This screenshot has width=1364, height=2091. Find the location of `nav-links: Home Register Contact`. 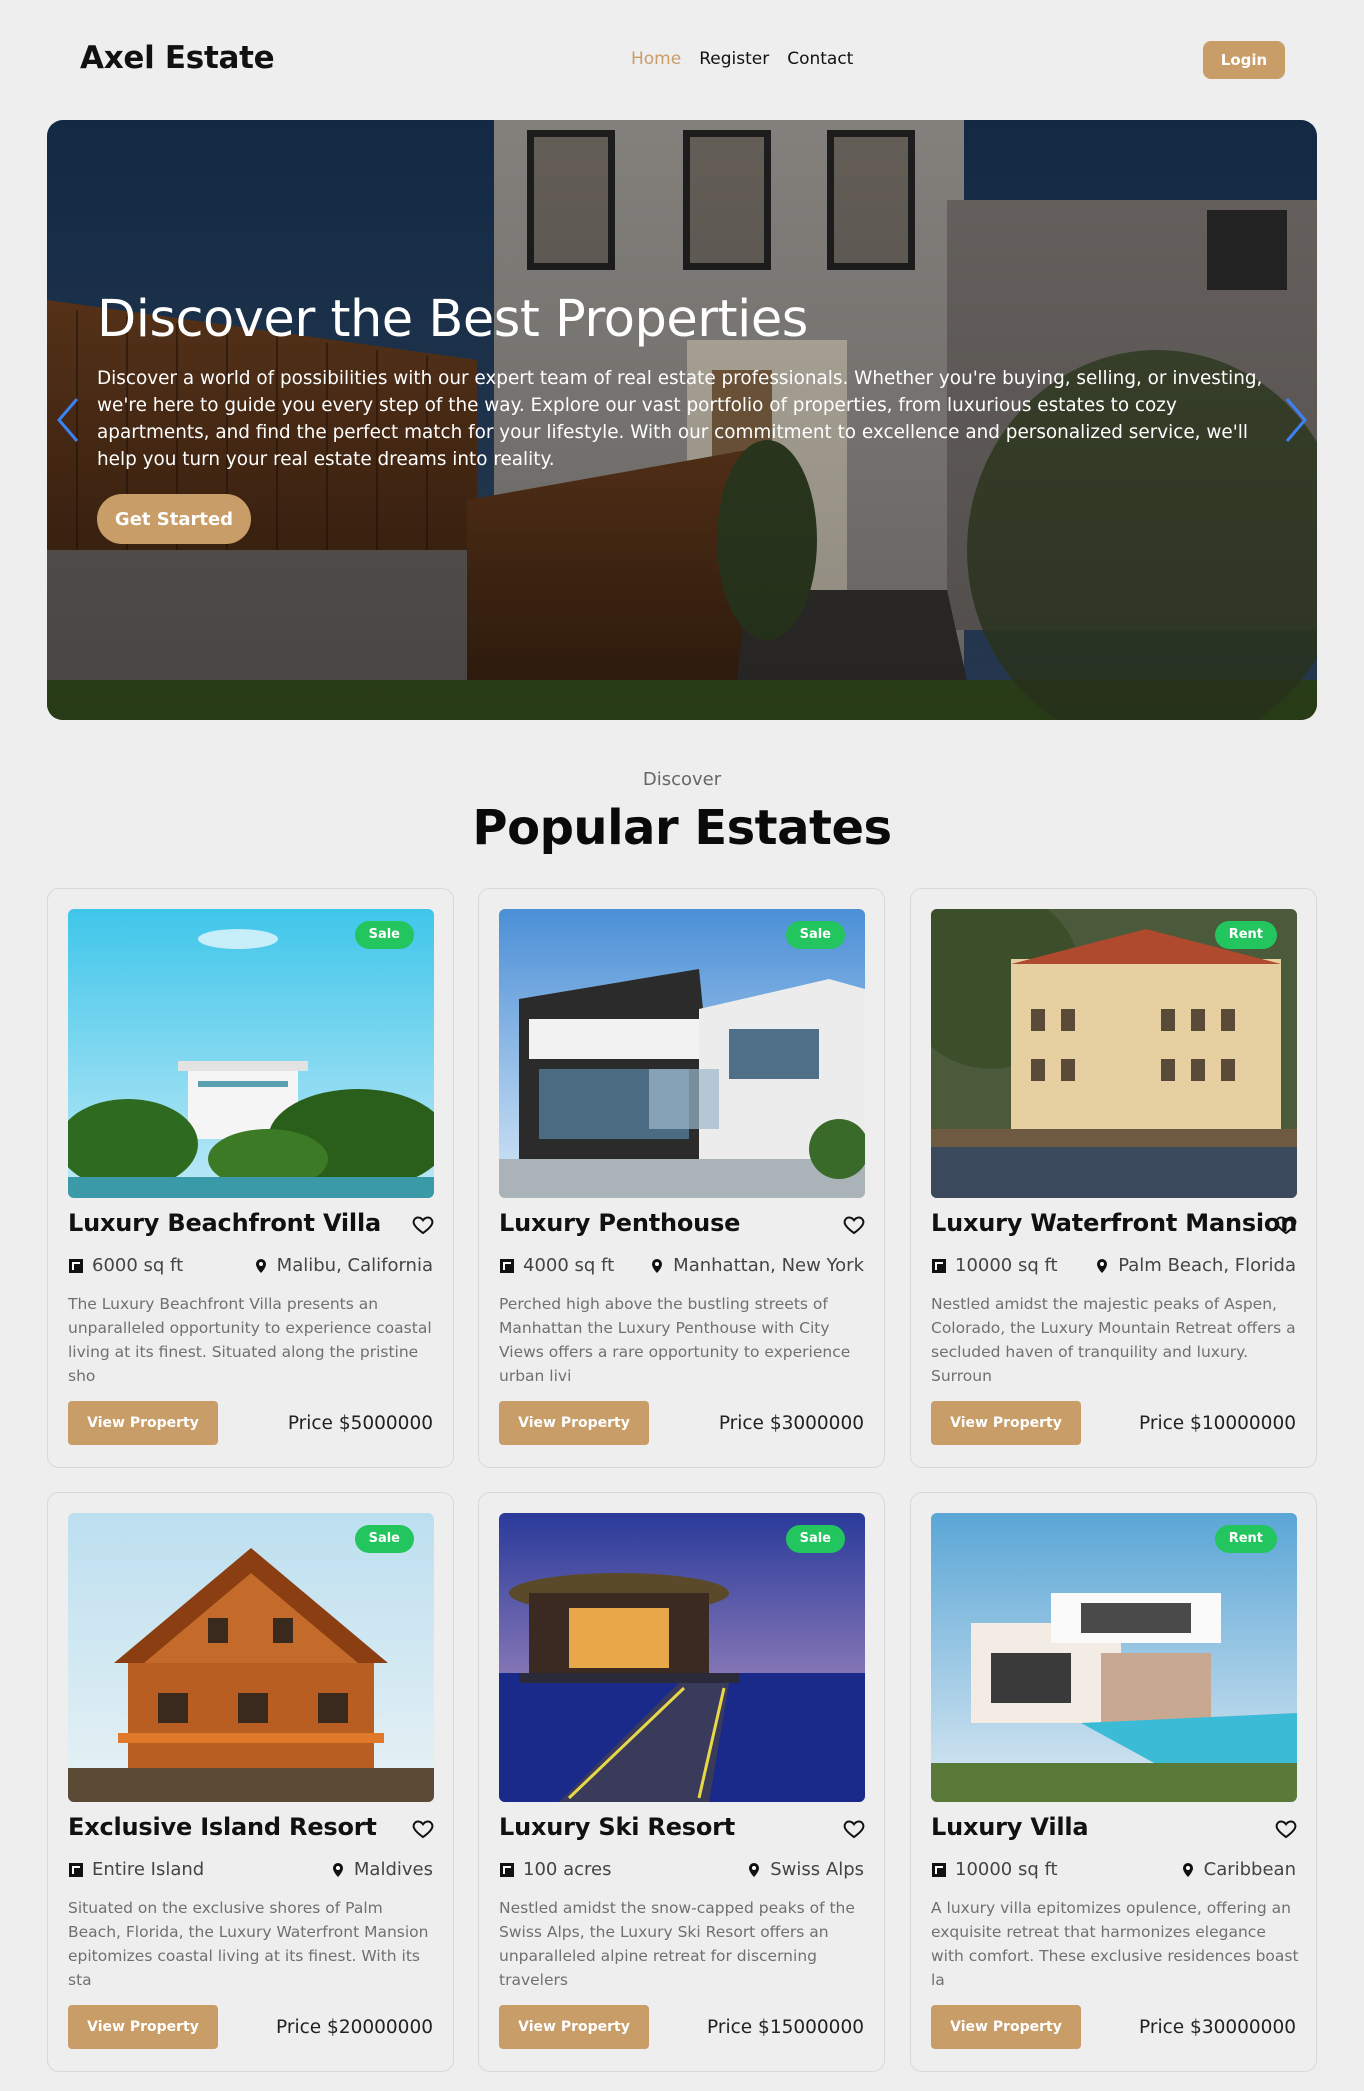

nav-links: Home Register Contact is located at coordinates (742, 59).